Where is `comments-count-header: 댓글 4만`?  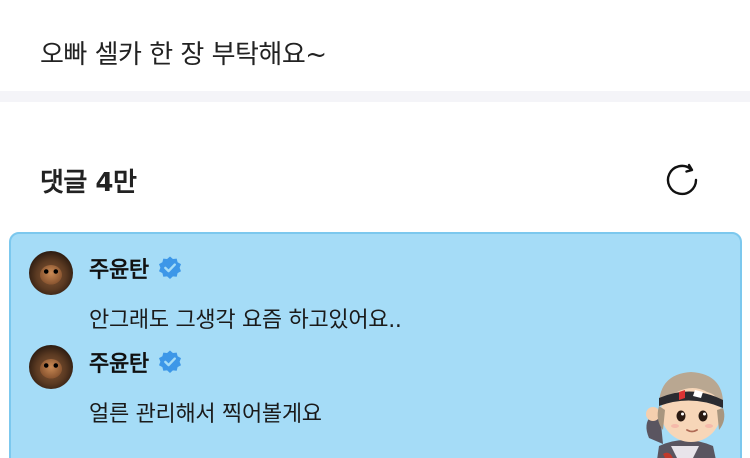
comments-count-header: 댓글 4만 is located at coordinates (88, 183).